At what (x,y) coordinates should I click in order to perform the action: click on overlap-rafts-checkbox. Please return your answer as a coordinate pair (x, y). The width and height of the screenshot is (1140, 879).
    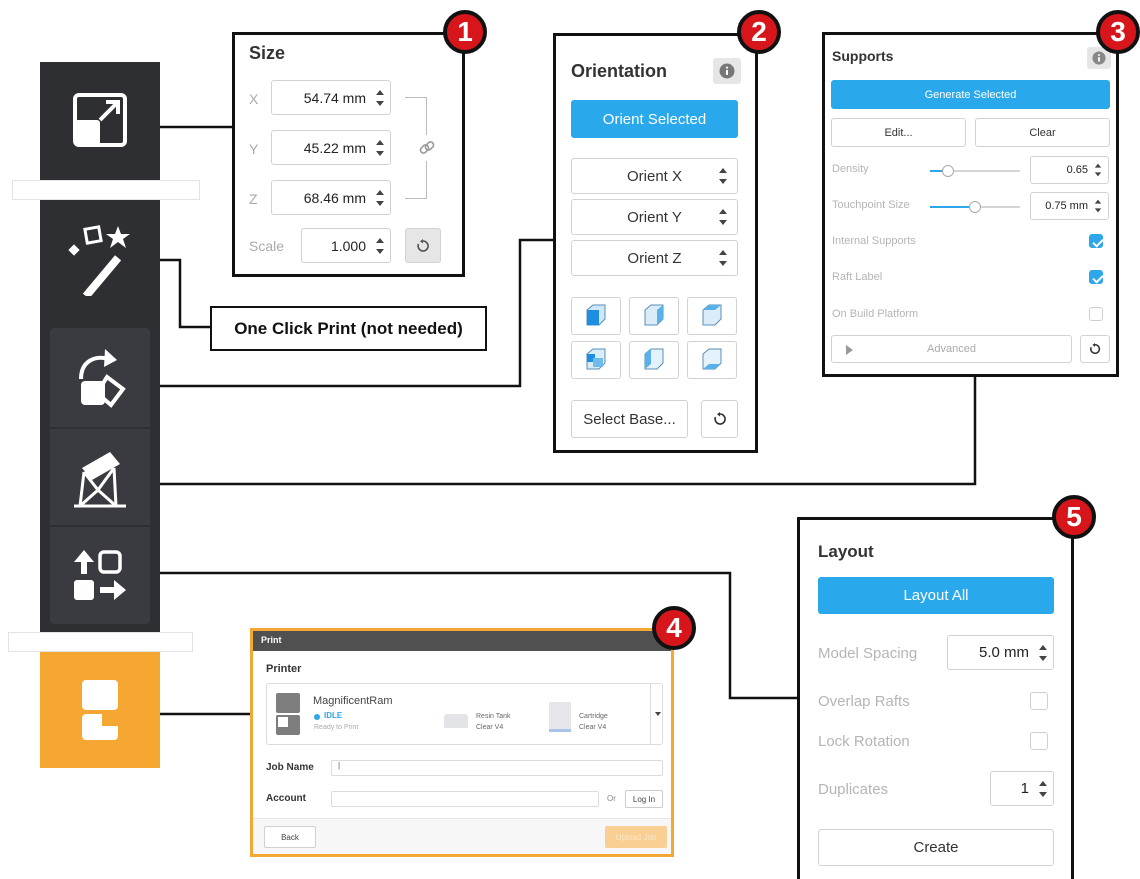
    Looking at the image, I should click on (1039, 701).